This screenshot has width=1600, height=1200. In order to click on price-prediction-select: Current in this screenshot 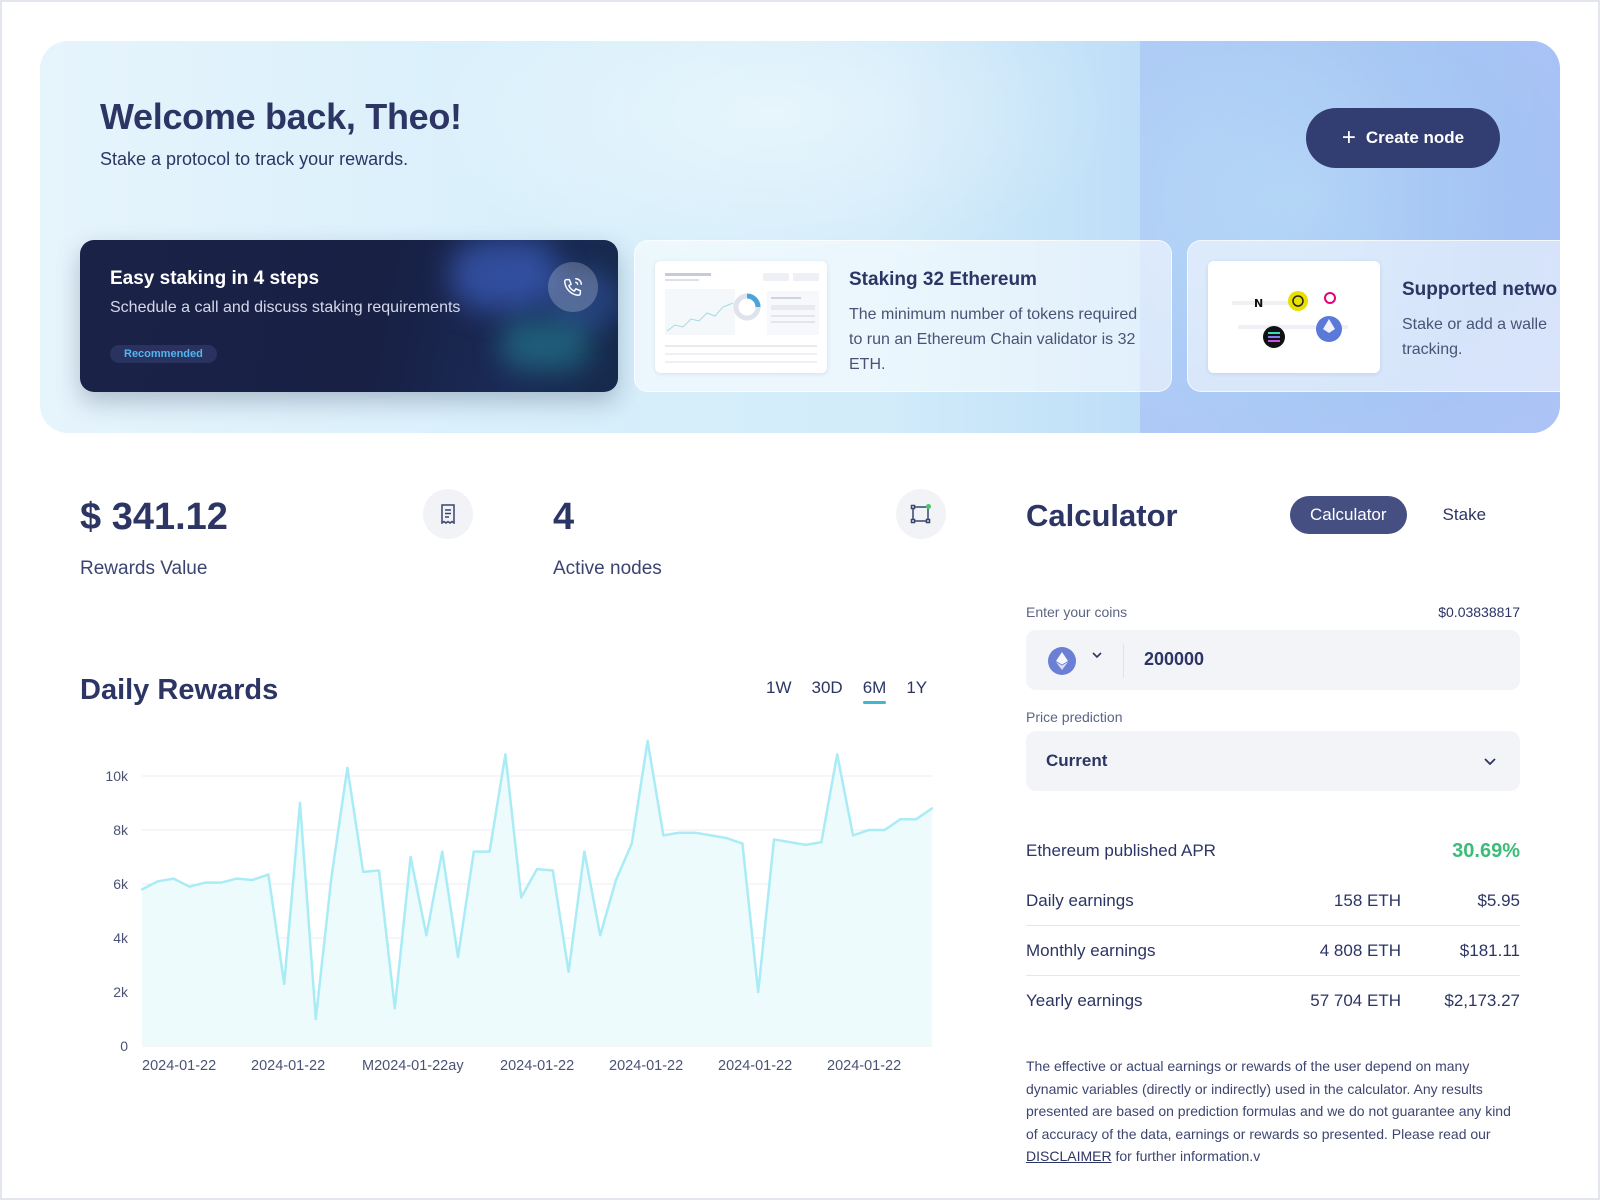, I will do `click(1273, 761)`.